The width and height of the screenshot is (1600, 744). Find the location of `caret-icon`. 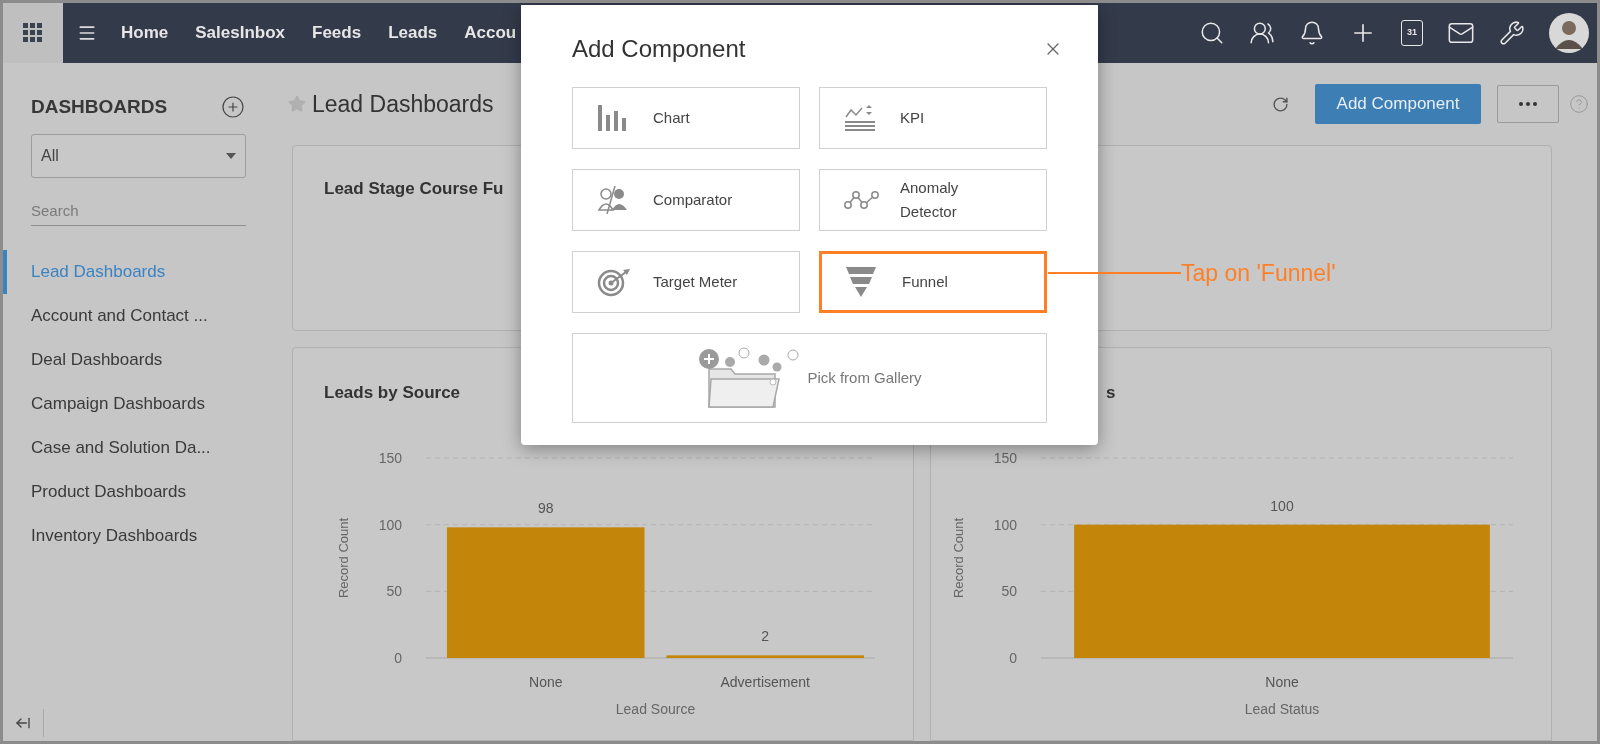

caret-icon is located at coordinates (231, 155).